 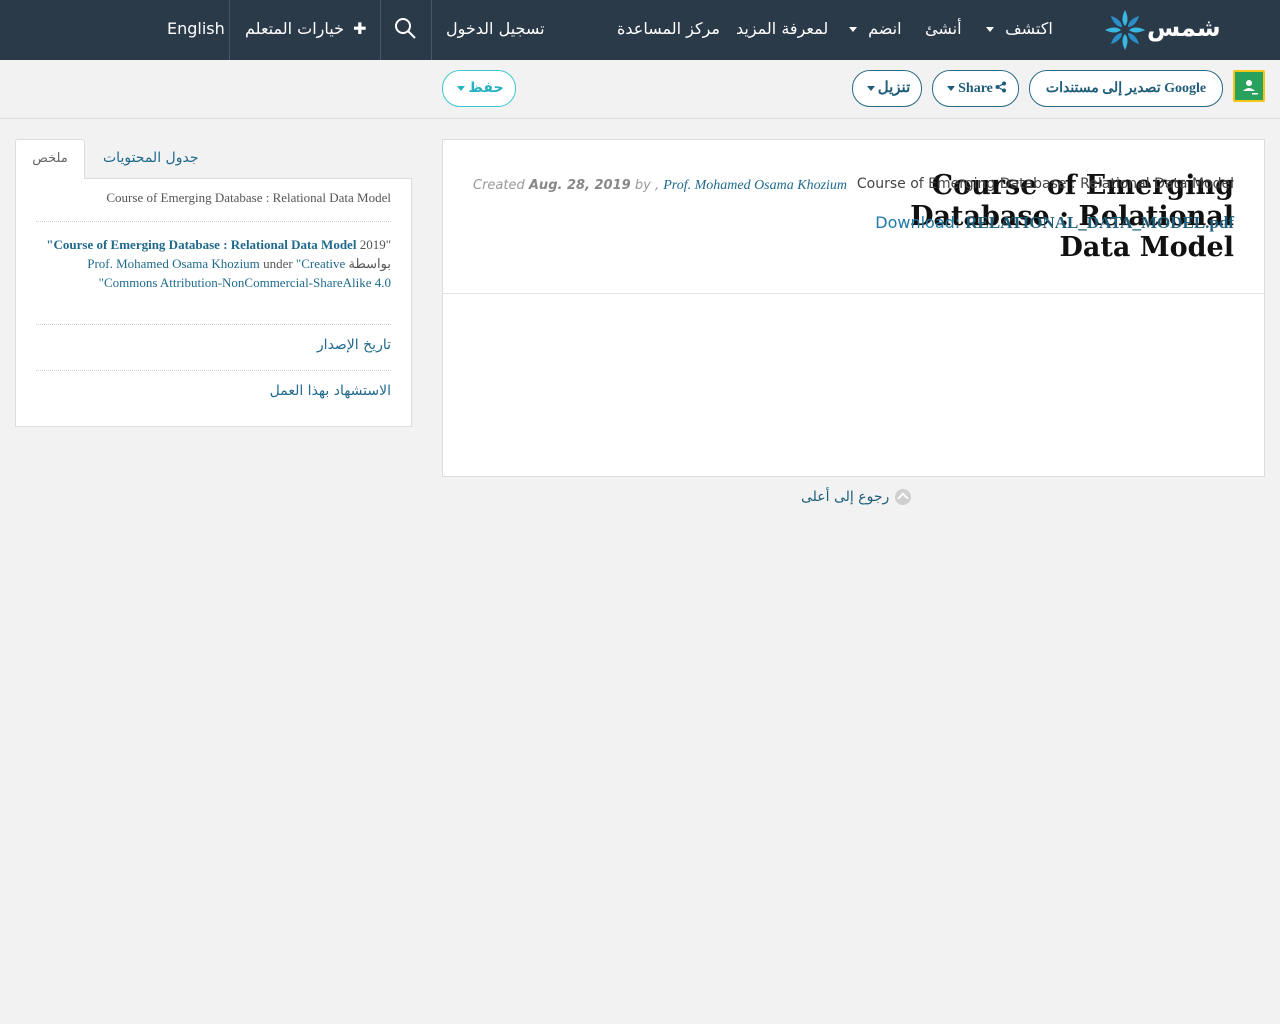 I want to click on search-icon, so click(x=405, y=28).